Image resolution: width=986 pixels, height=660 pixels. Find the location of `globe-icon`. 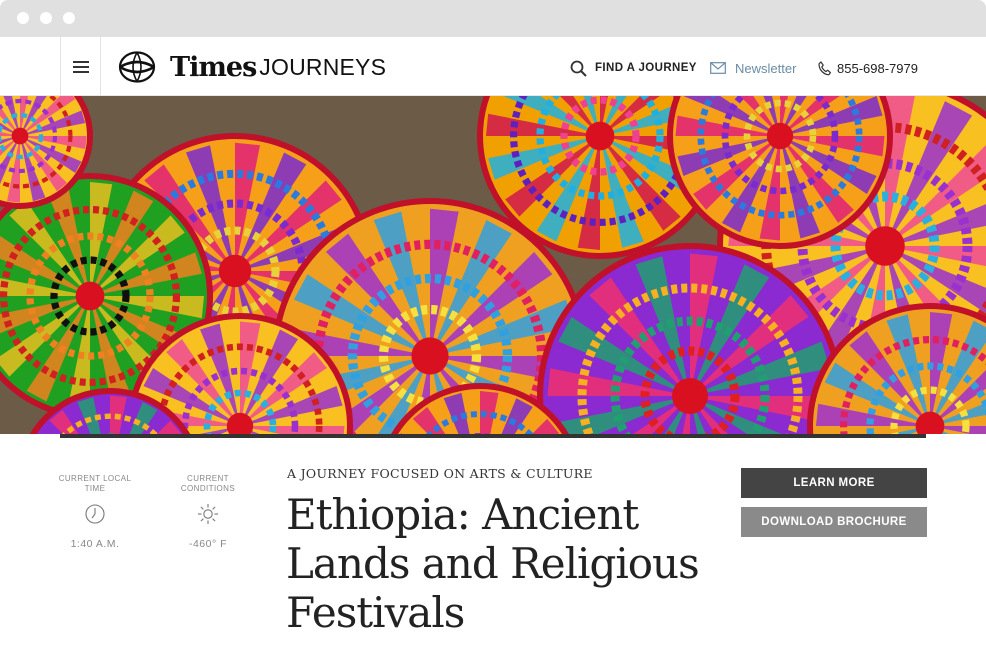

globe-icon is located at coordinates (137, 67).